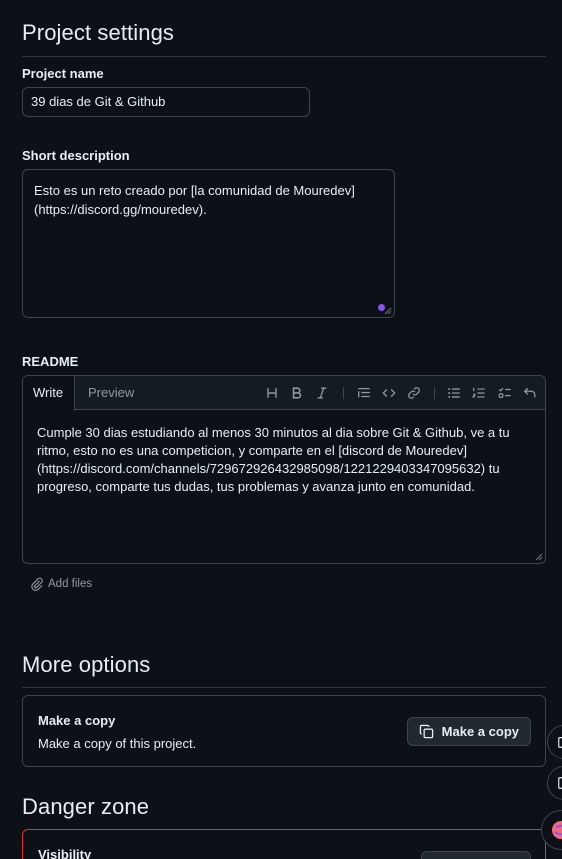 Image resolution: width=562 pixels, height=859 pixels. Describe the element at coordinates (414, 393) in the screenshot. I see `link-icon` at that location.